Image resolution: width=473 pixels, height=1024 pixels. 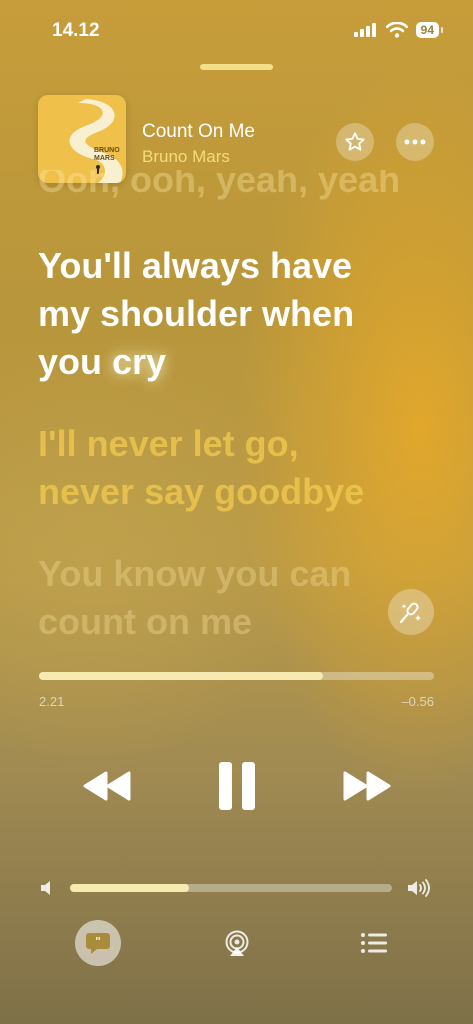 What do you see at coordinates (195, 573) in the screenshot?
I see `lyric-text: You know you can` at bounding box center [195, 573].